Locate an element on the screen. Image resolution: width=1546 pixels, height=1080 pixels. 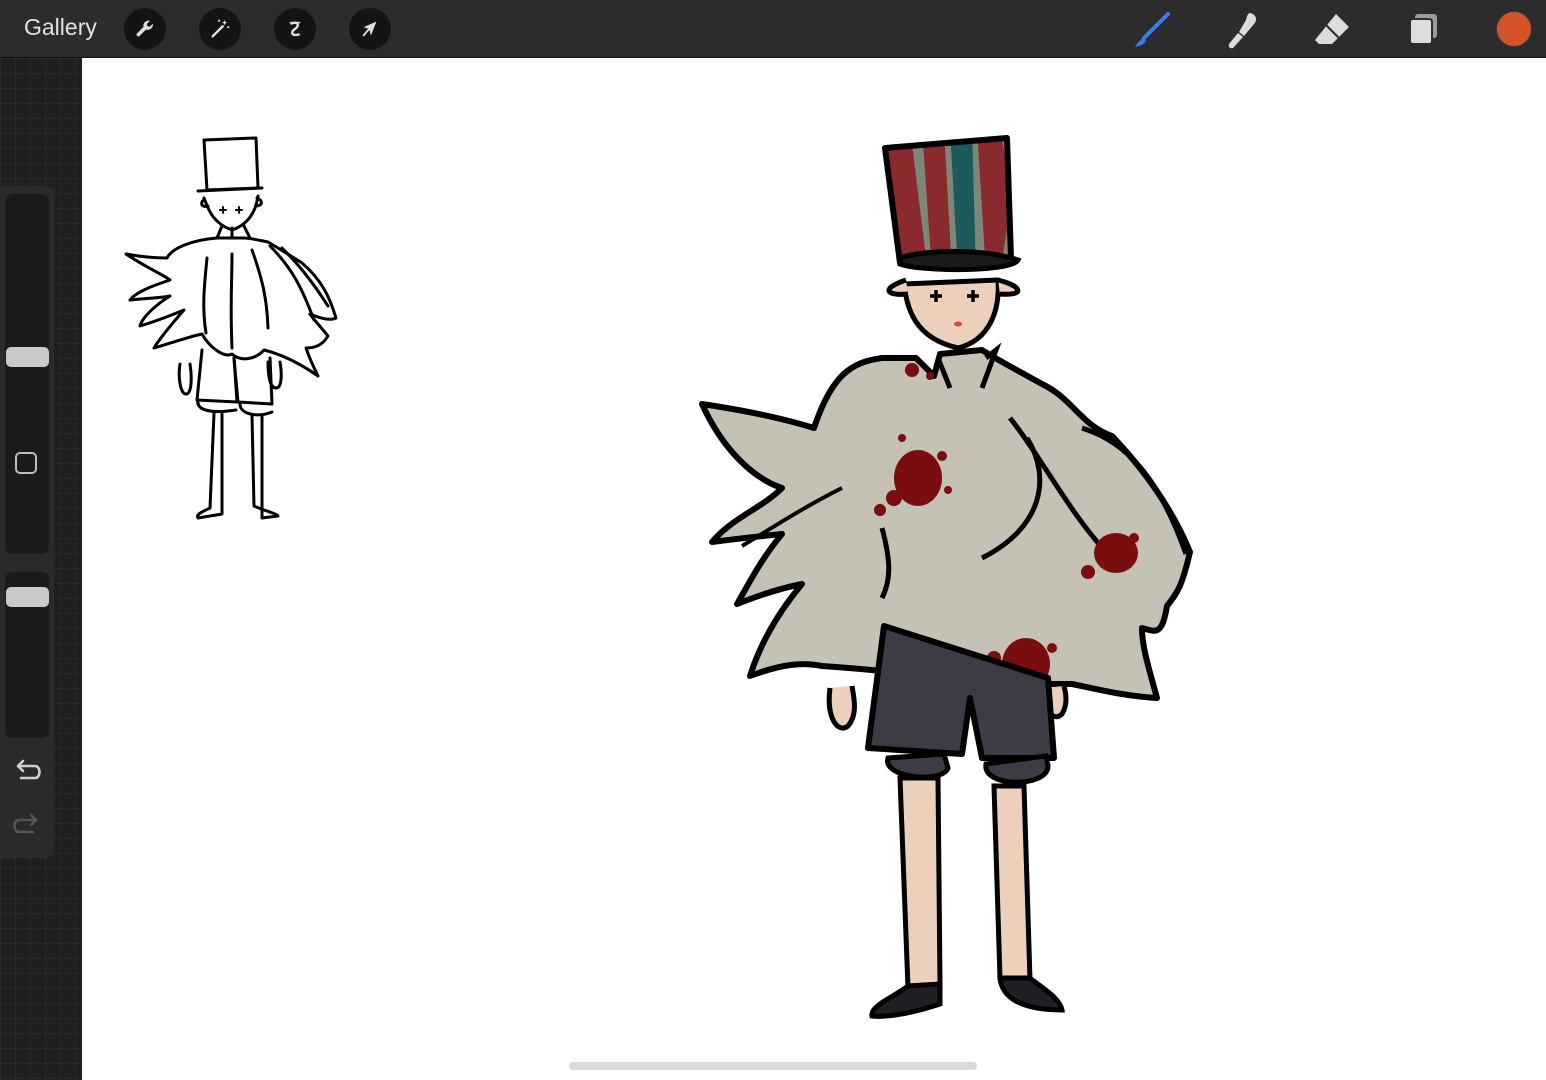
left-sidebar is located at coordinates (27, 522).